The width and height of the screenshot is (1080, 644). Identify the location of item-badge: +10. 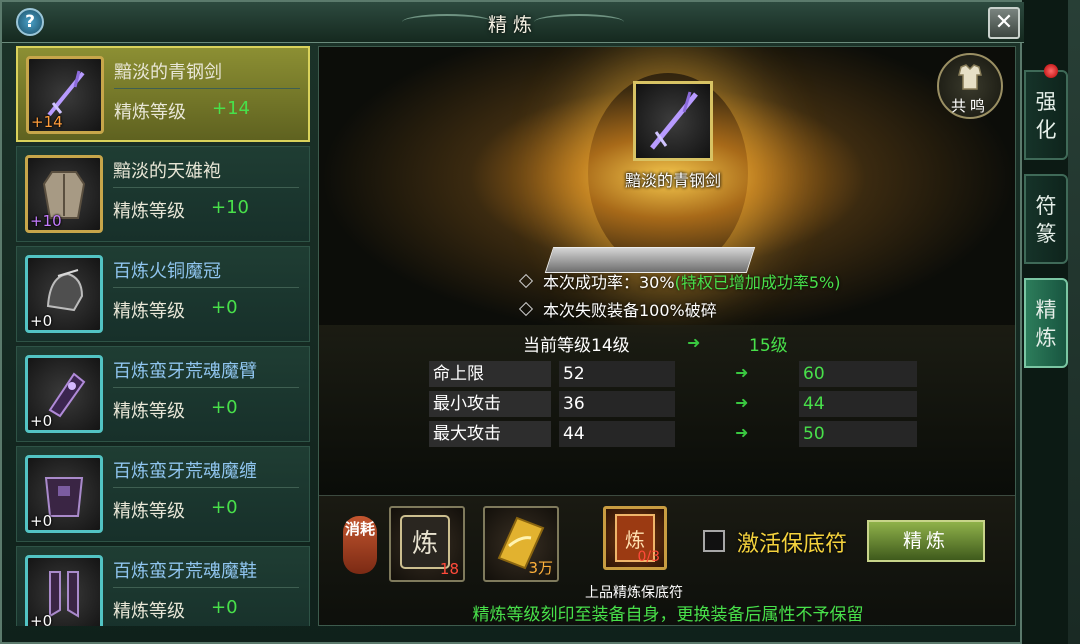
(46, 221).